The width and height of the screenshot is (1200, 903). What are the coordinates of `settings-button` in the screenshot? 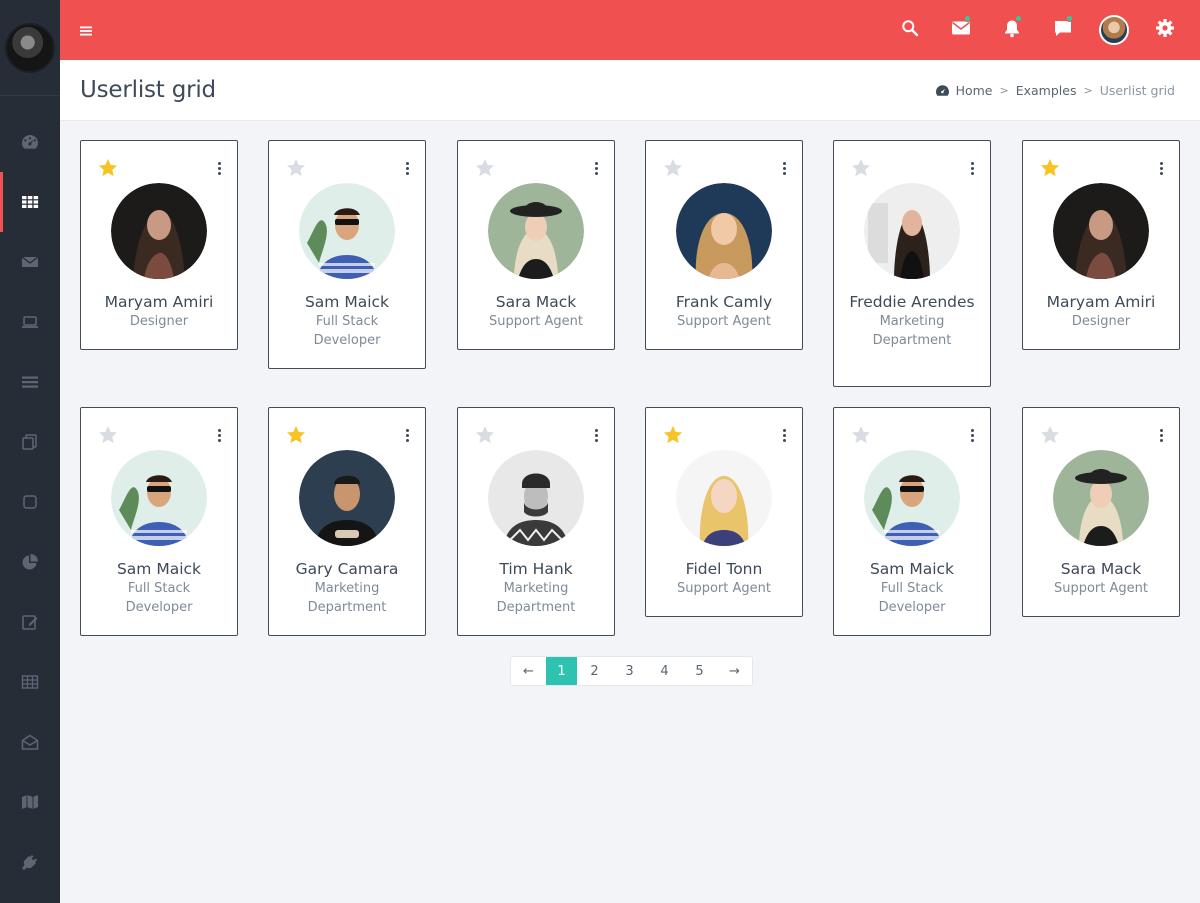 It's located at (1164, 30).